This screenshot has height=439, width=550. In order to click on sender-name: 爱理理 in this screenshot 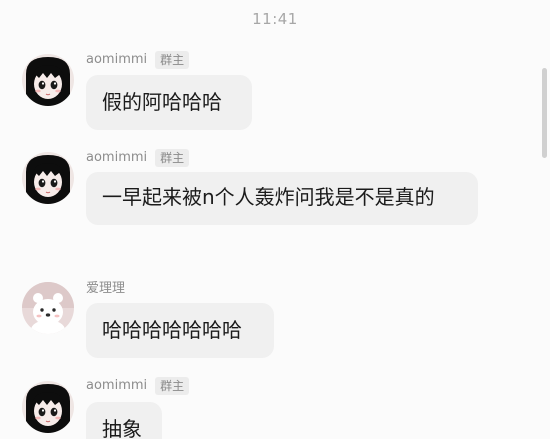, I will do `click(106, 288)`.